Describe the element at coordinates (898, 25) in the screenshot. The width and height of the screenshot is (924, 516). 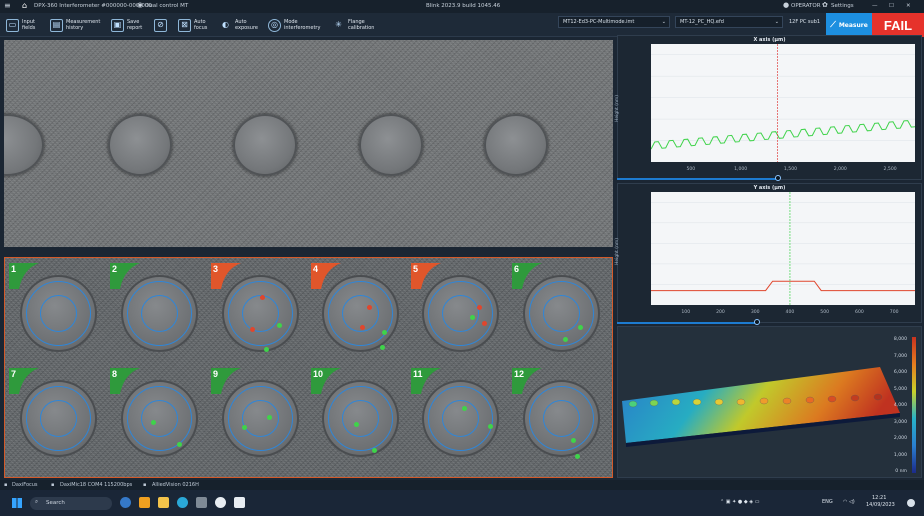
I see `result-badge: FAIL` at that location.